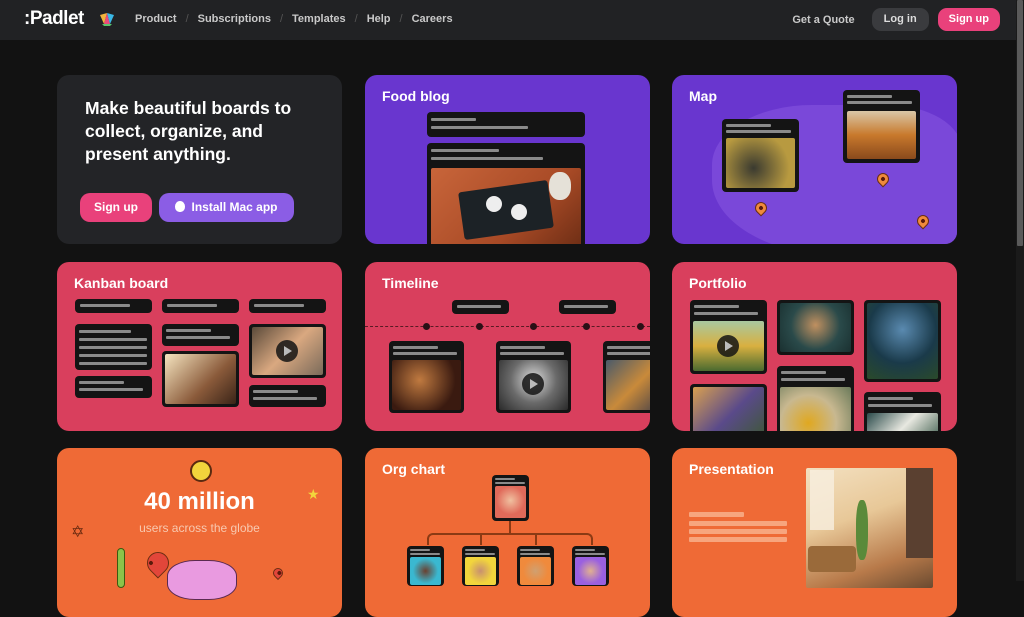  I want to click on template-card-timeline: Timeline, so click(507, 346).